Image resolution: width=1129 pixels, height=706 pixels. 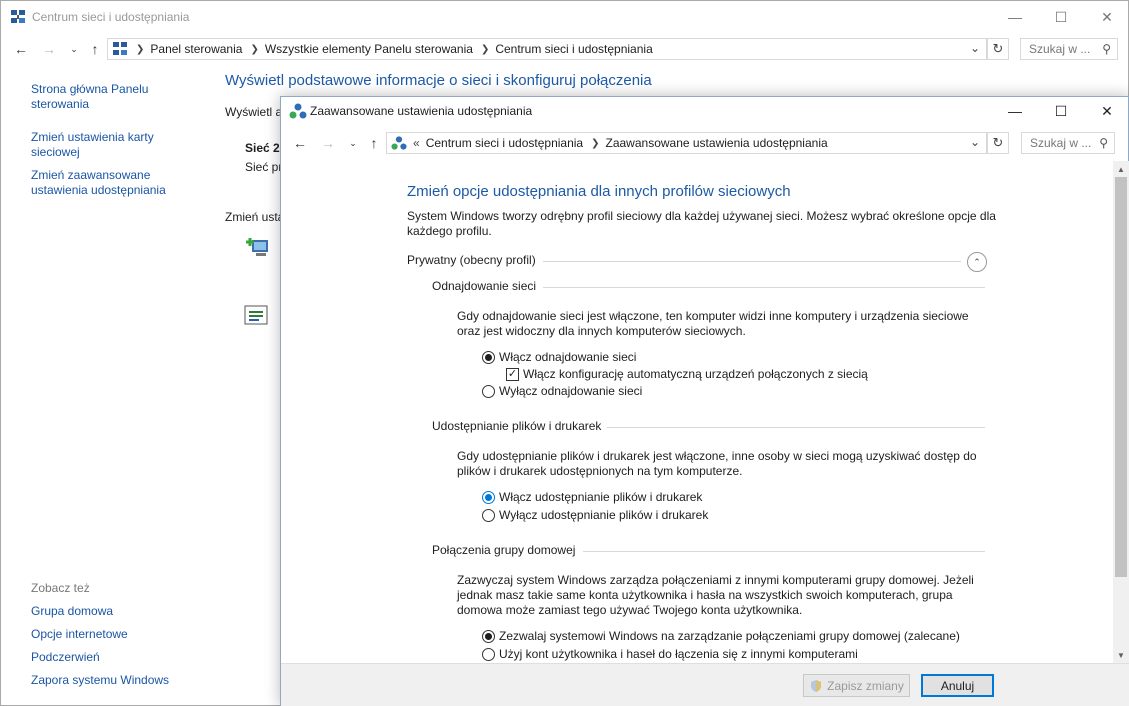 What do you see at coordinates (116, 680) in the screenshot?
I see `see-also-firewall-link: Zapora systemu Windows` at bounding box center [116, 680].